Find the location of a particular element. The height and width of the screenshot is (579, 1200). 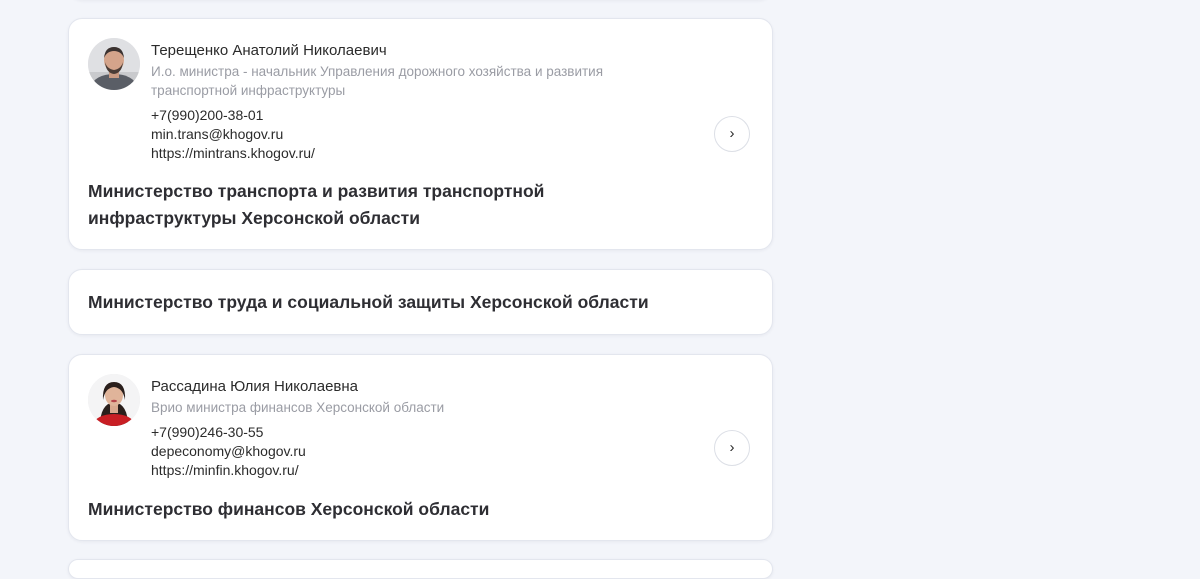

phone-link: +7(990)200-38-01 is located at coordinates (406, 115).